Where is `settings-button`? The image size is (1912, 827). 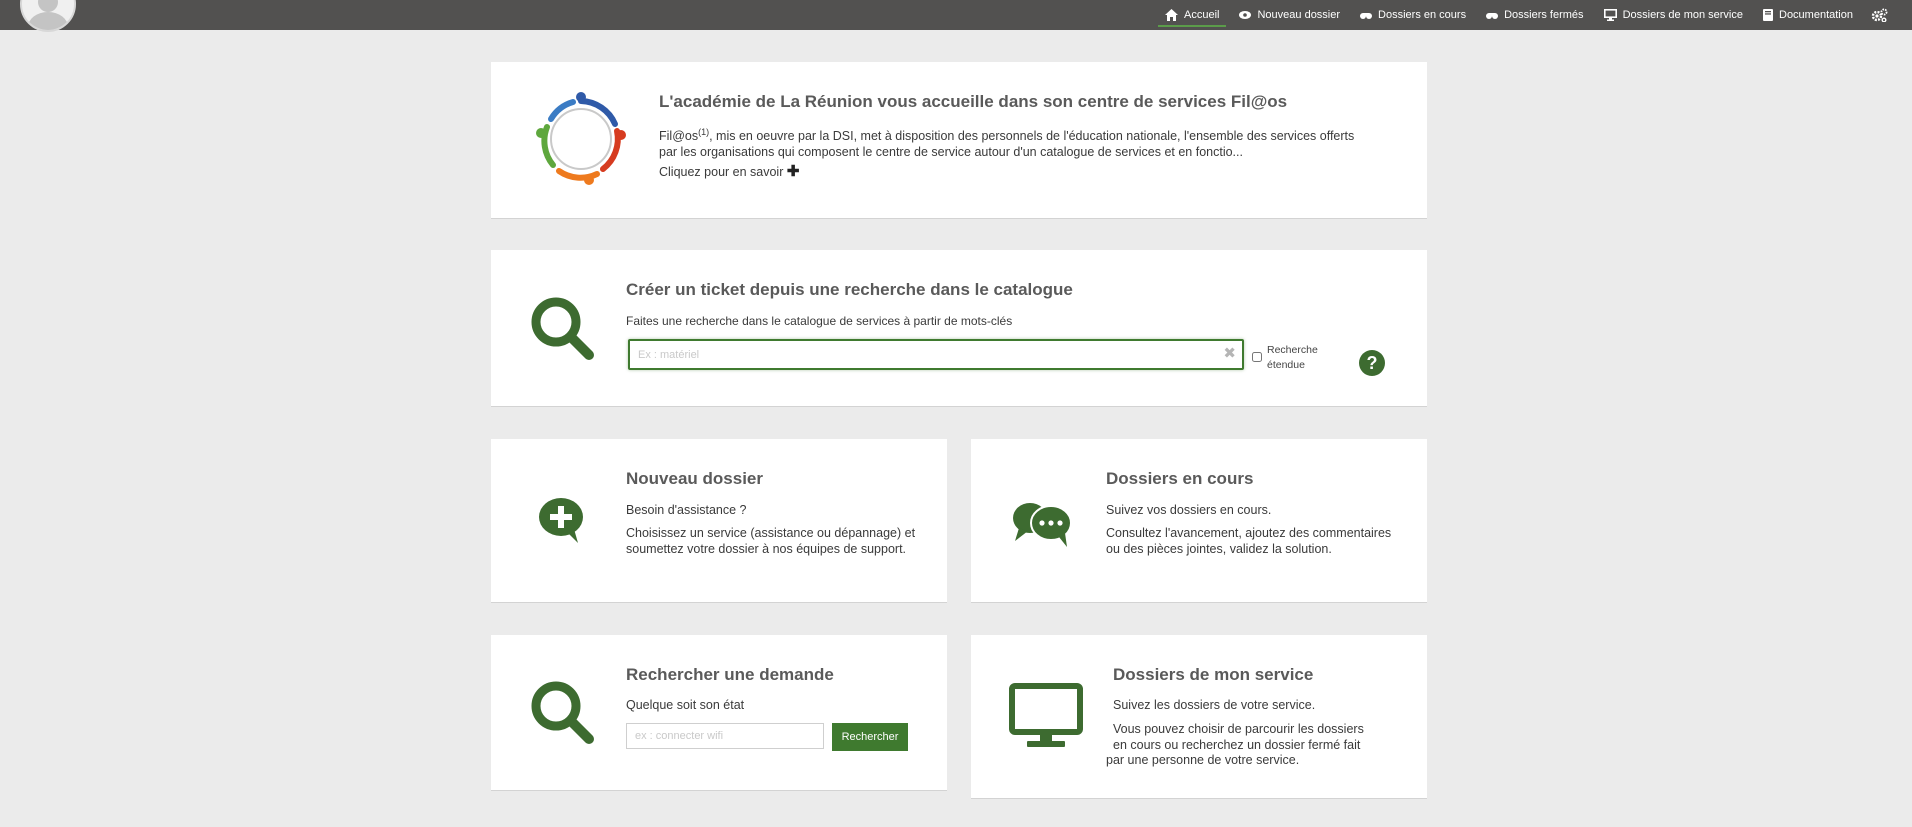 settings-button is located at coordinates (1880, 15).